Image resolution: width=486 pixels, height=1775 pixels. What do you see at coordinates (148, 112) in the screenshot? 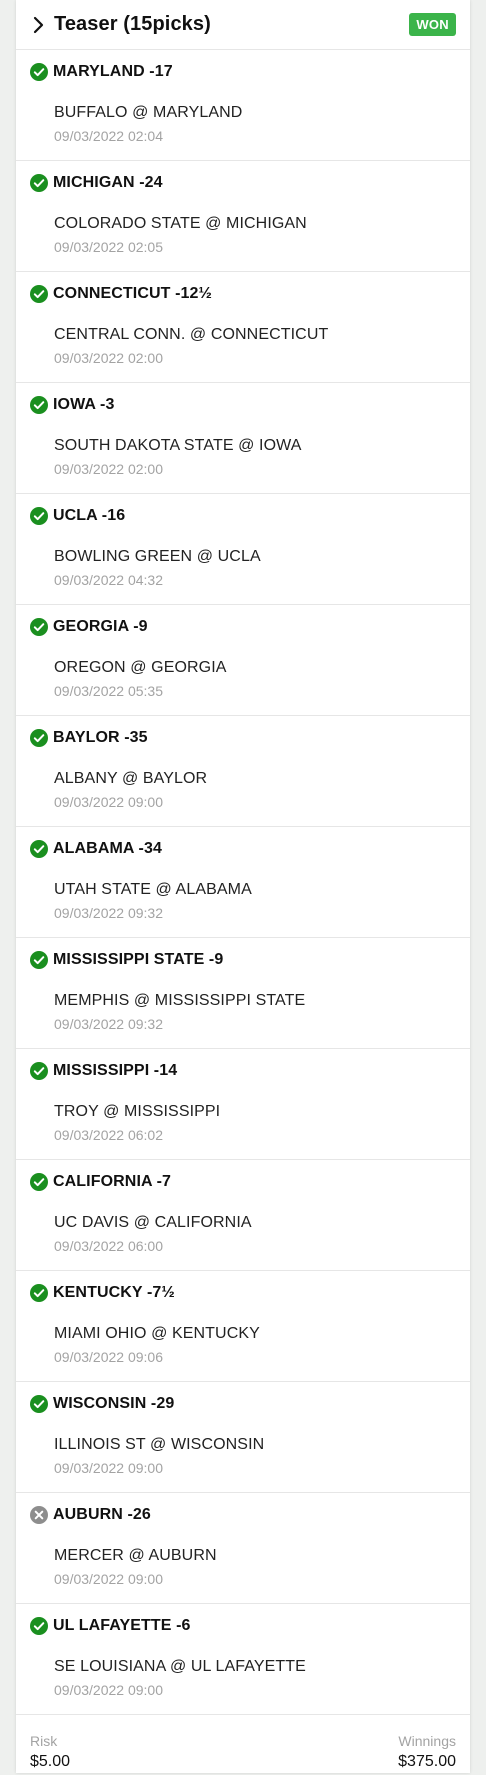
I see `pick-matchup: BUFFALO @ MARYLAND` at bounding box center [148, 112].